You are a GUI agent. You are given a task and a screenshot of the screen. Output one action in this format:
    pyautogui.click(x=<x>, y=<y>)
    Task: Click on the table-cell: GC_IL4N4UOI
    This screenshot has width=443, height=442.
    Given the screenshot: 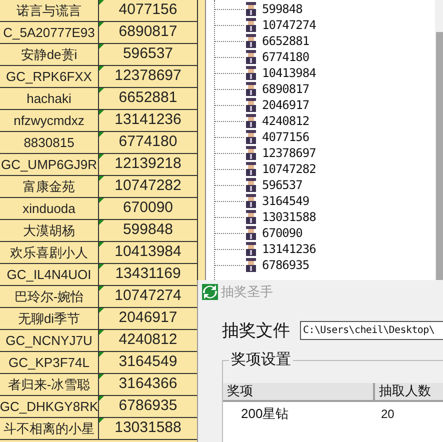 What is the action you would take?
    pyautogui.click(x=49, y=274)
    